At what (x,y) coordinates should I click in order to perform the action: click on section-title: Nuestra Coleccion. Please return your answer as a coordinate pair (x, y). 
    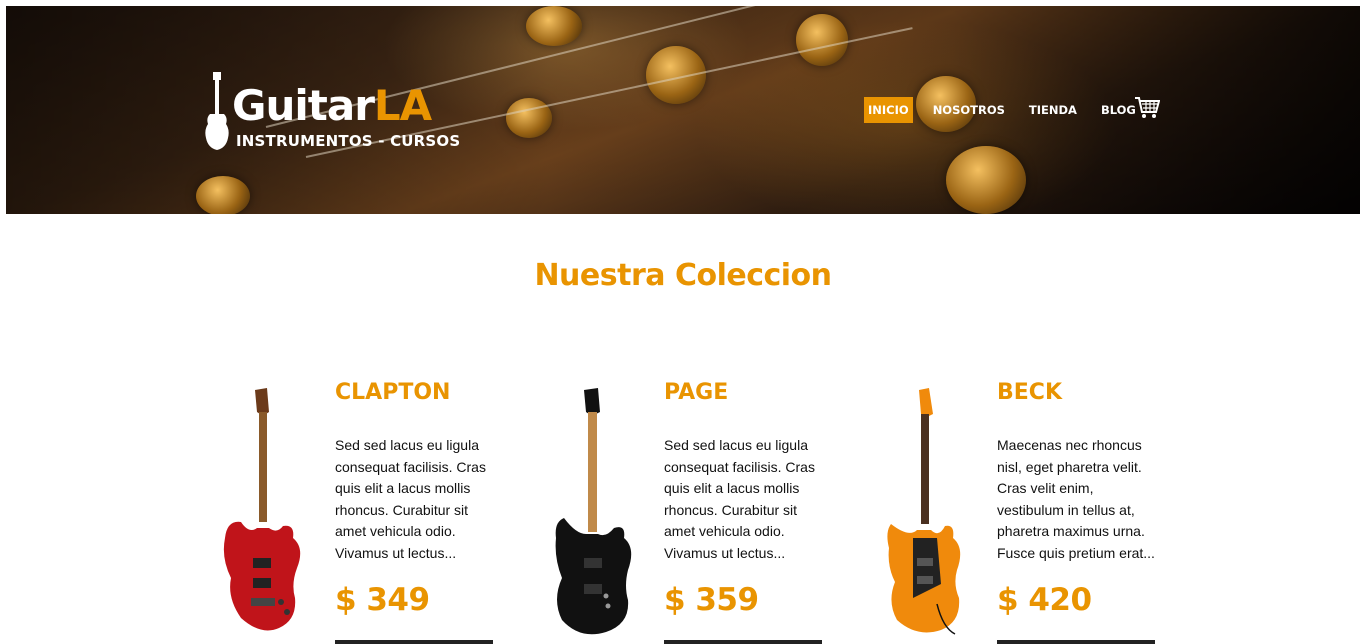
    Looking at the image, I should click on (683, 275).